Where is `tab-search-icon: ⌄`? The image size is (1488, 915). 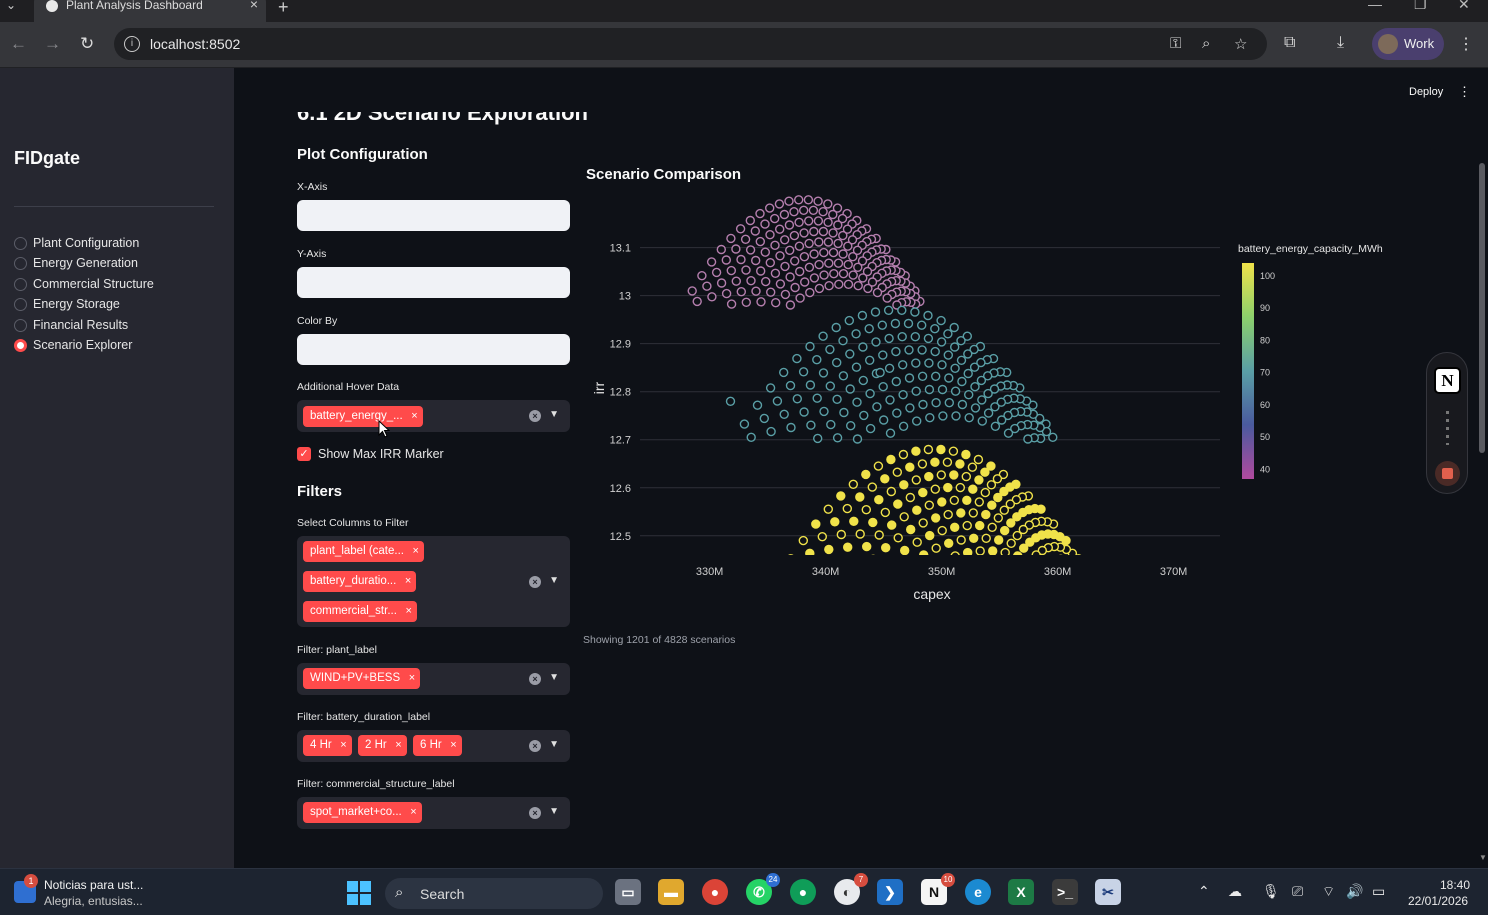 tab-search-icon: ⌄ is located at coordinates (11, 6).